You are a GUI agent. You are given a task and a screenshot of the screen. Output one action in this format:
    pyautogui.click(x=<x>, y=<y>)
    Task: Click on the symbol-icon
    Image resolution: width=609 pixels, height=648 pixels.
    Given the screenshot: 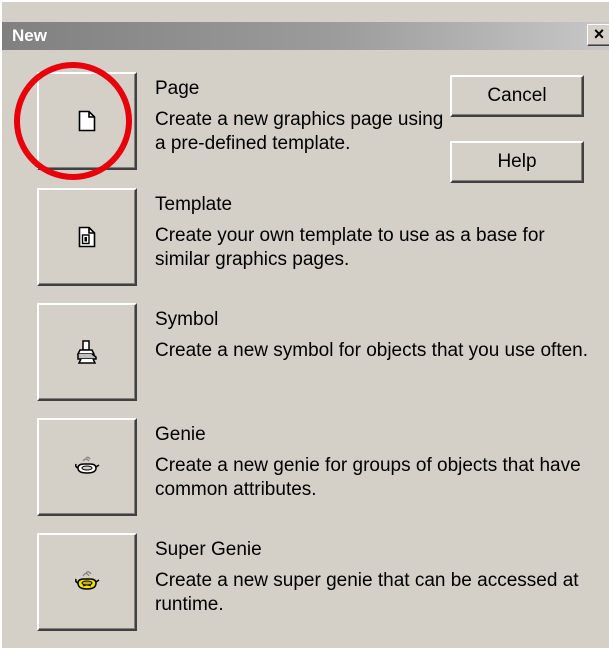 What is the action you would take?
    pyautogui.click(x=86, y=352)
    